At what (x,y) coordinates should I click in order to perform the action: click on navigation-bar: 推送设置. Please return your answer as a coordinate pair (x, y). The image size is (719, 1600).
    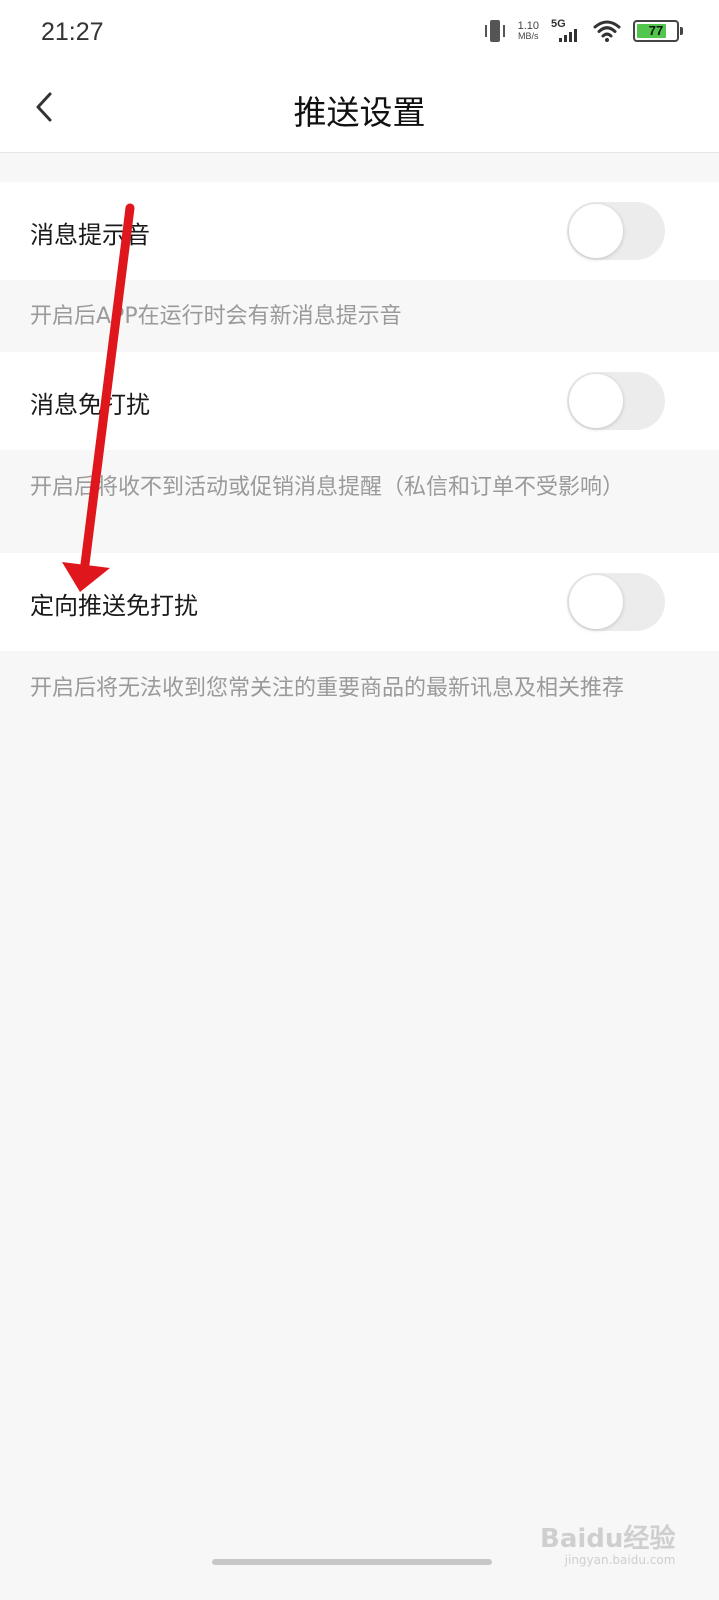
    Looking at the image, I should click on (359, 108).